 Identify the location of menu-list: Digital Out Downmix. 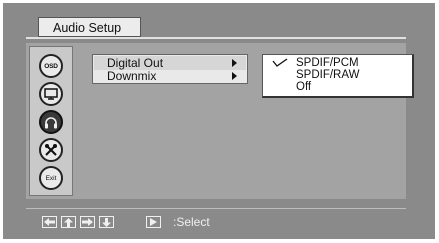
(170, 69).